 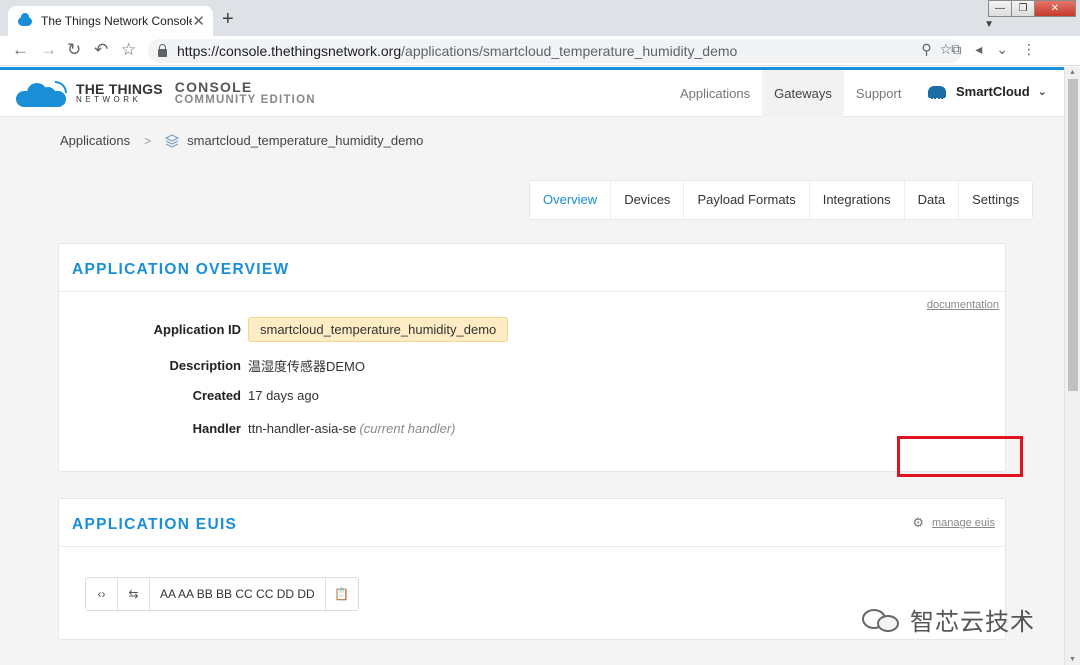 I want to click on euis-title: APPLICATION EUIS, so click(x=155, y=524).